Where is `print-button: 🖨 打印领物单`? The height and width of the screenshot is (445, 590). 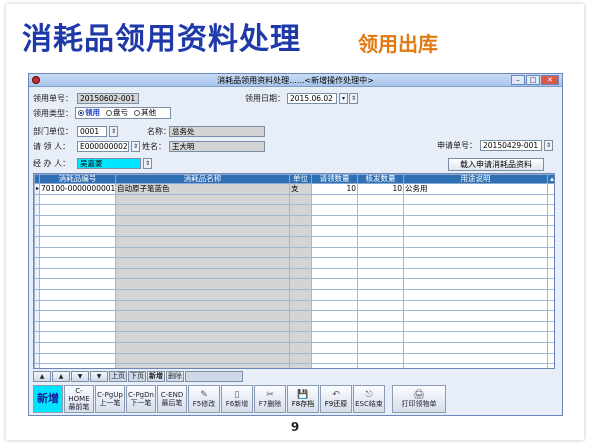
print-button: 🖨 打印领物单 is located at coordinates (419, 399).